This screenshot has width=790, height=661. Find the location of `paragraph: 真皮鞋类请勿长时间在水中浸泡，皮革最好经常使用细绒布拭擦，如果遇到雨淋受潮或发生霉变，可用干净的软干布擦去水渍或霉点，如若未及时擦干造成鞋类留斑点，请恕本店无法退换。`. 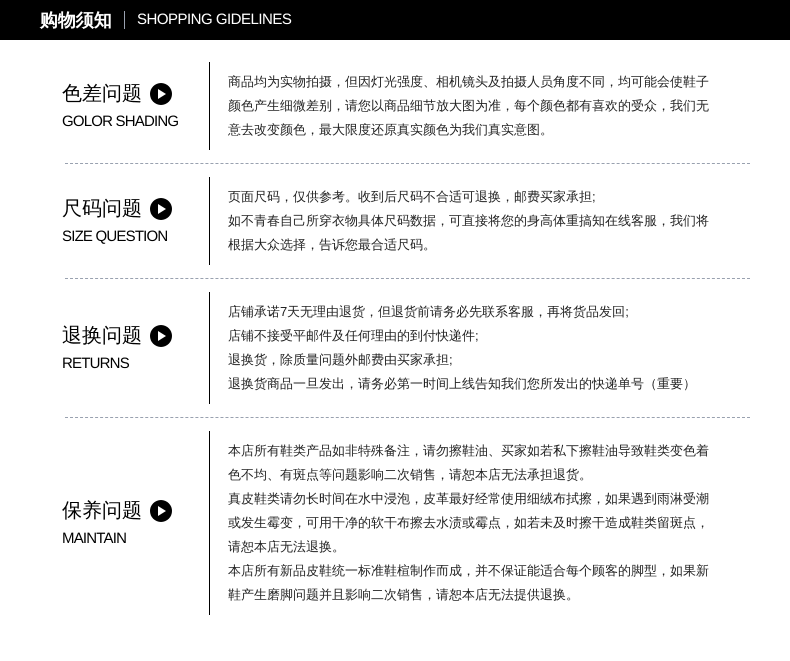

paragraph: 真皮鞋类请勿长时间在水中浸泡，皮革最好经常使用细绒布拭擦，如果遇到雨淋受潮或发生霉变，可用干净的软干布擦去水渍或霉点，如若未及时擦干造成鞋类留斑点，请恕本店无法退换。 is located at coordinates (469, 523).